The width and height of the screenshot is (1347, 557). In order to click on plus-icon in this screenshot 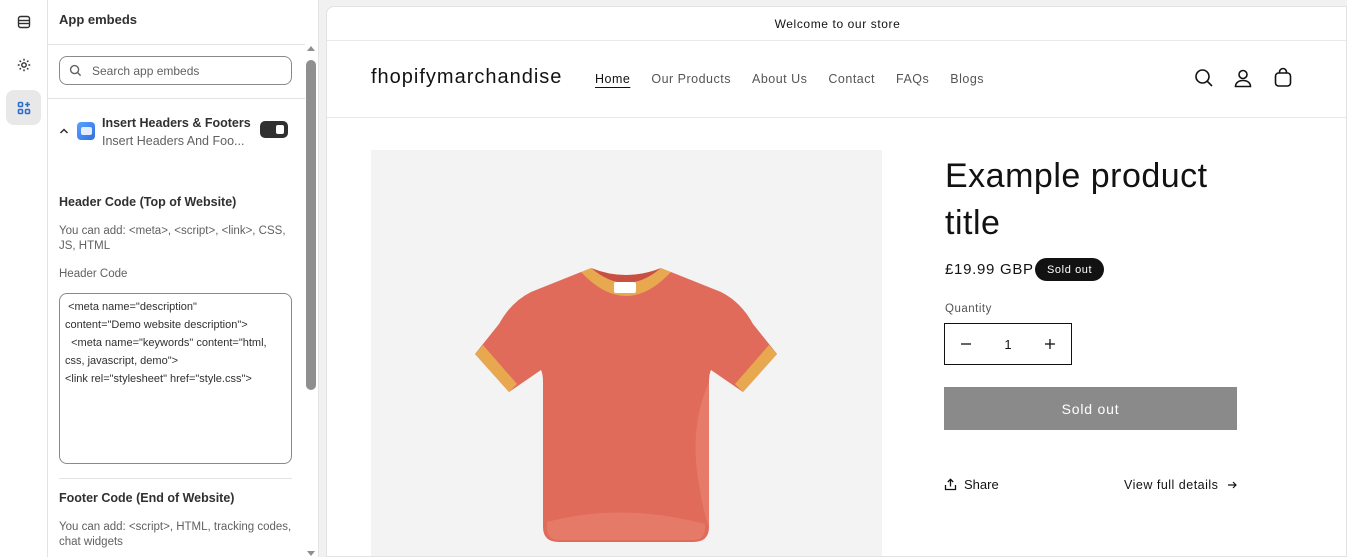, I will do `click(1050, 344)`.